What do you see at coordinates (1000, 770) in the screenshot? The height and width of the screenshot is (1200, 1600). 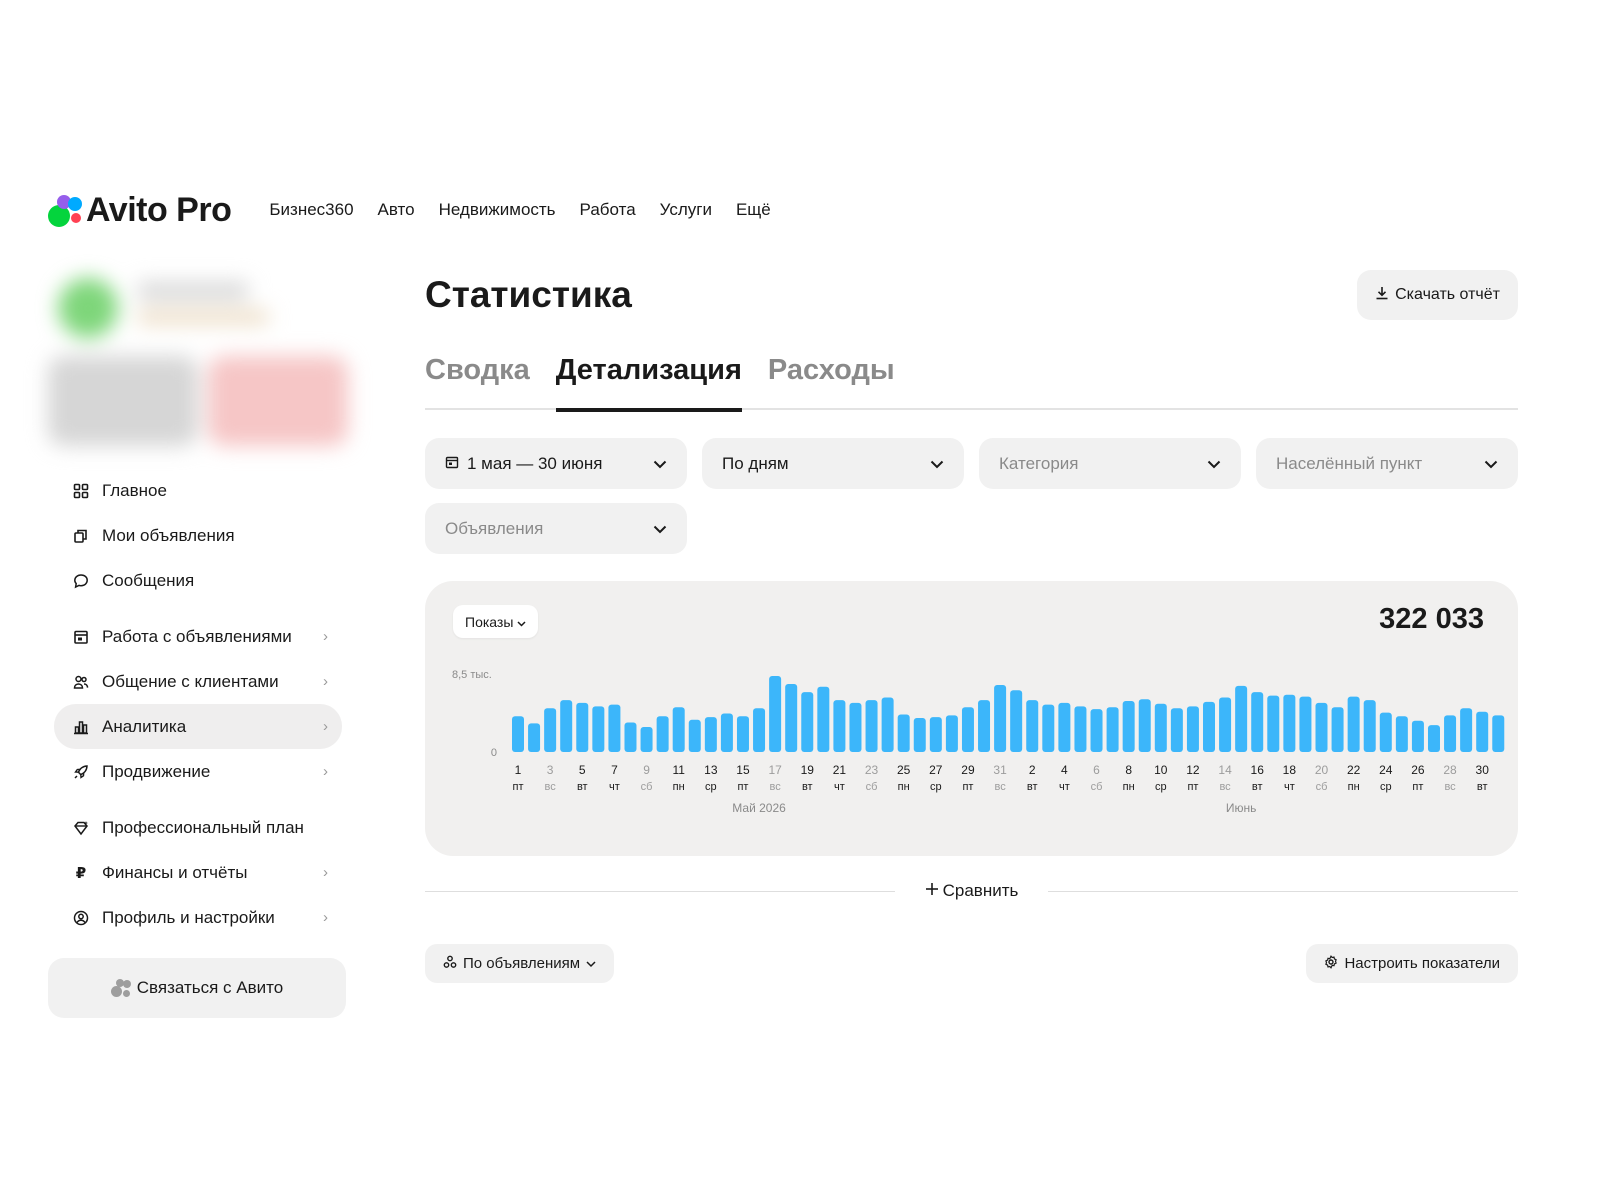 I see `x-axis-day-label: 31` at bounding box center [1000, 770].